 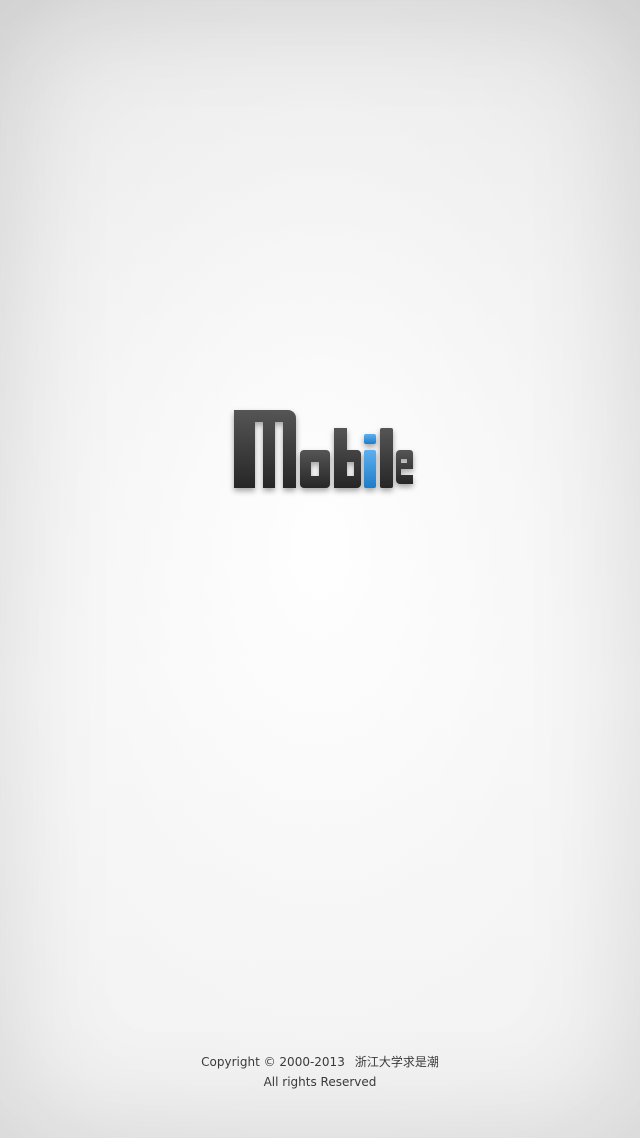 What do you see at coordinates (273, 1062) in the screenshot?
I see `copyright-text: Copyright © 2000-2013` at bounding box center [273, 1062].